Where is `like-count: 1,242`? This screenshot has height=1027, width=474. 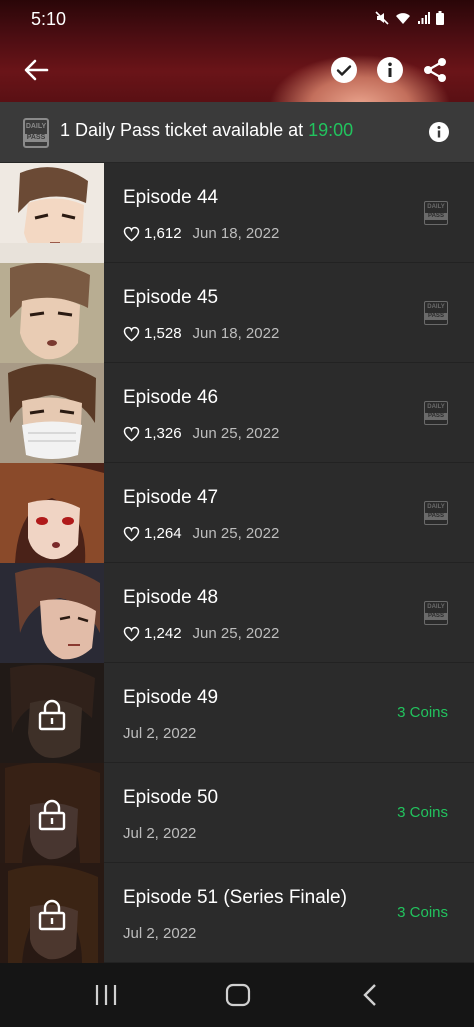 like-count: 1,242 is located at coordinates (163, 633).